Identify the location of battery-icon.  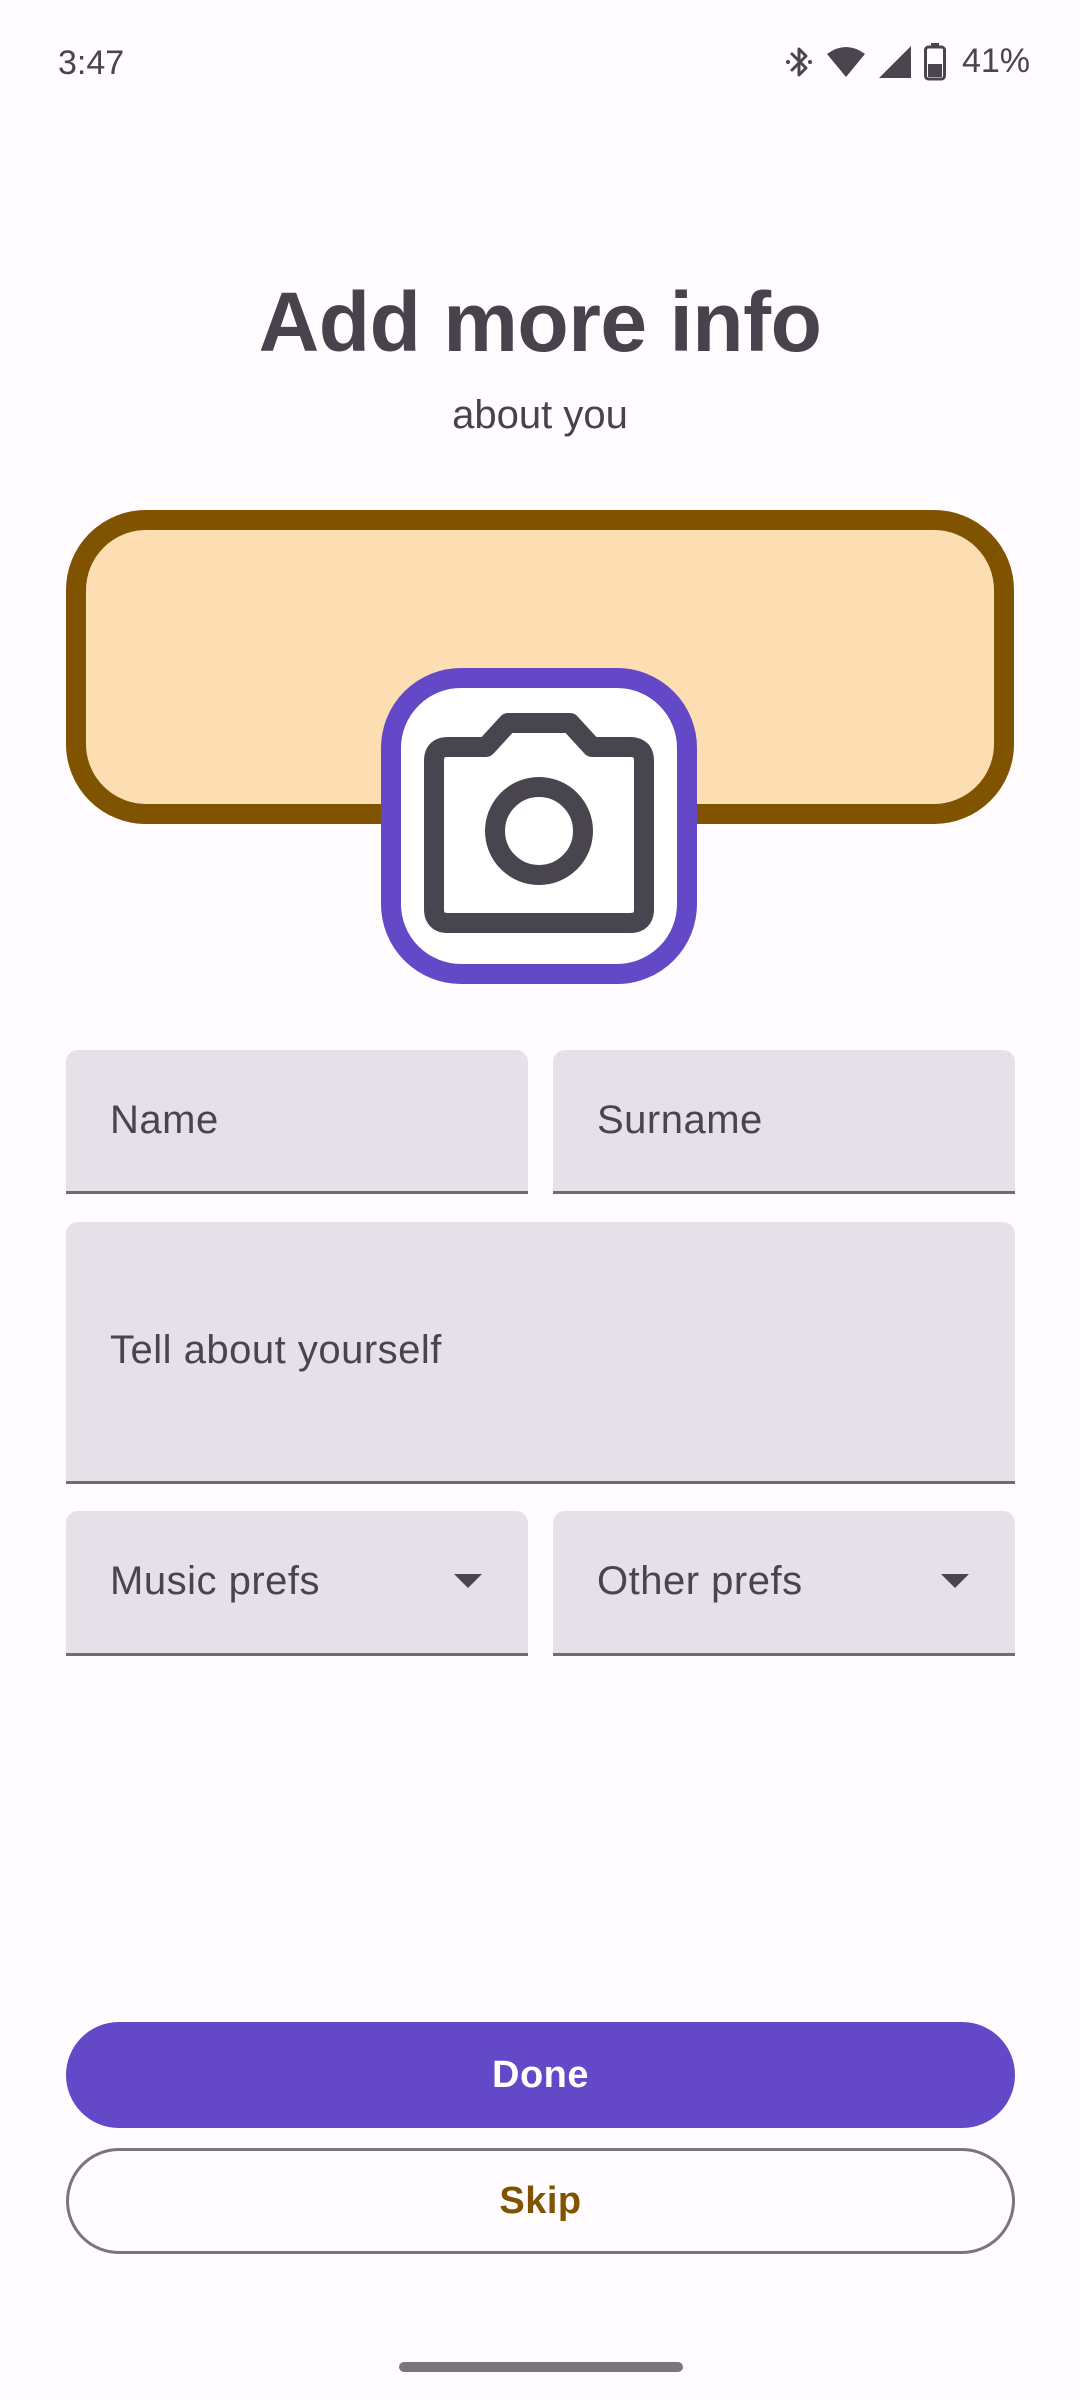
(934, 61).